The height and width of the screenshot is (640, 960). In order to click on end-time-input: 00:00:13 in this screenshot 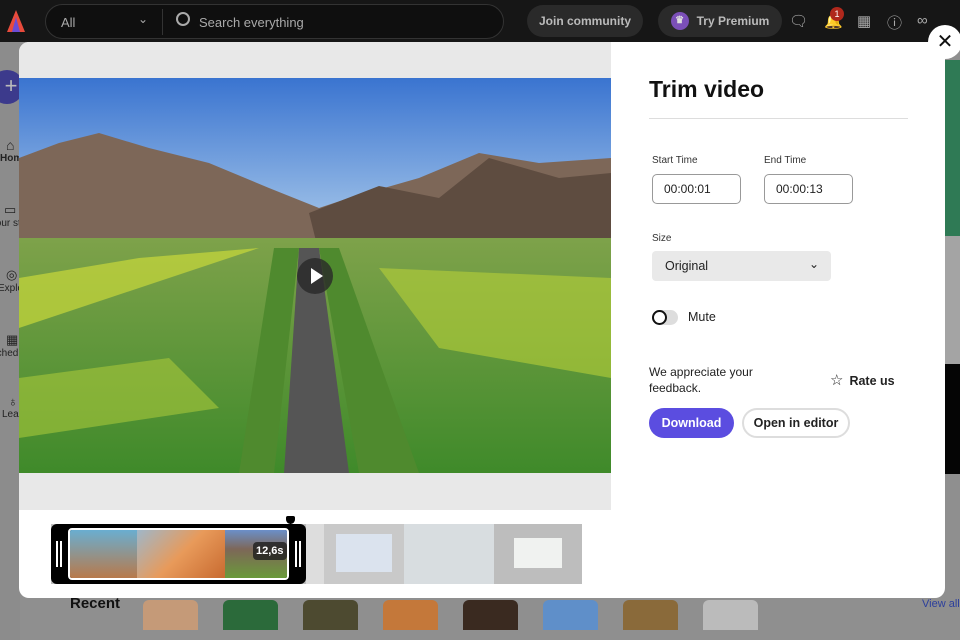, I will do `click(808, 189)`.